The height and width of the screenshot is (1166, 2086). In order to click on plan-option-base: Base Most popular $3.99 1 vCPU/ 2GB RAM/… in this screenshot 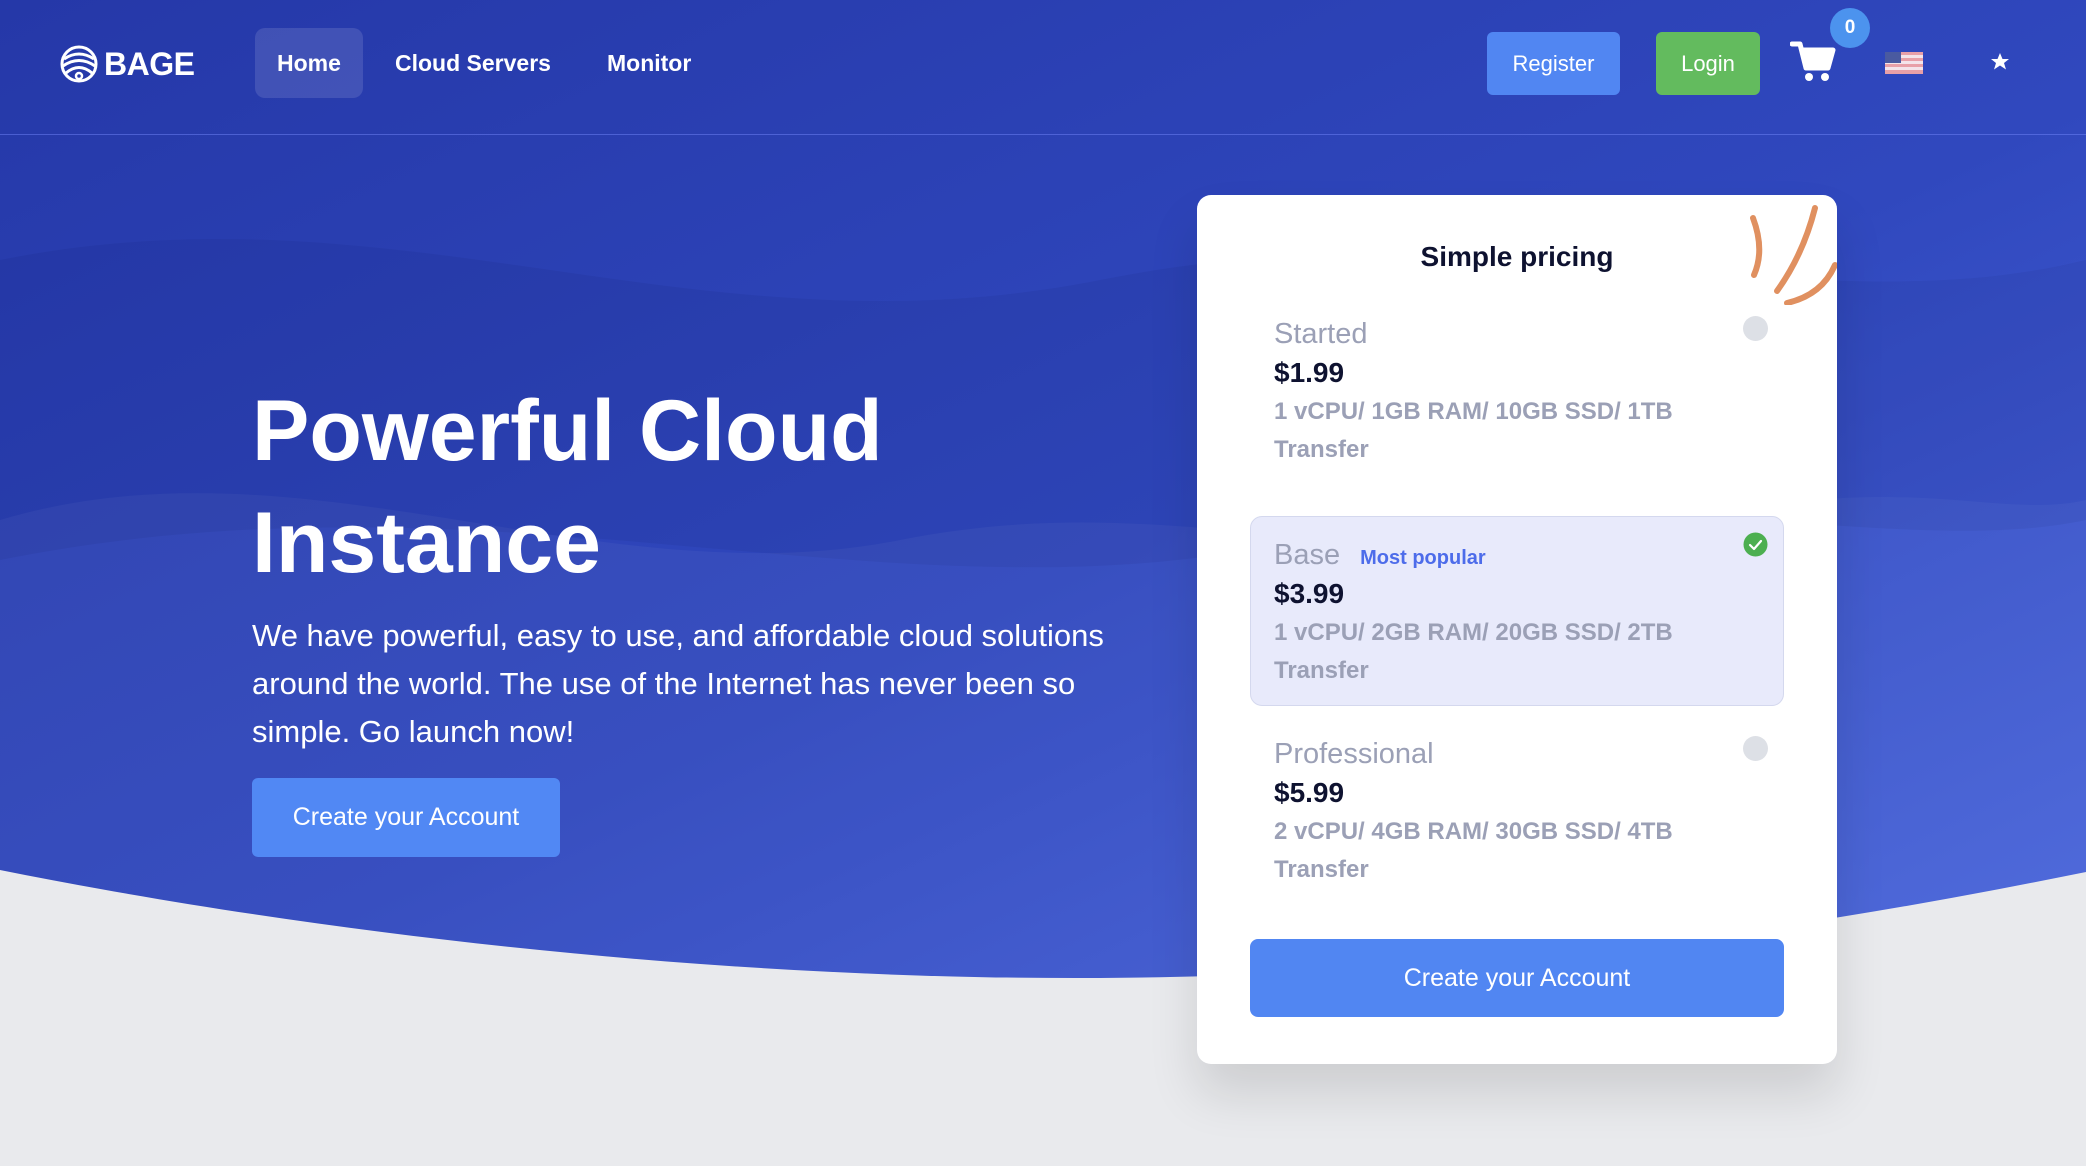, I will do `click(1517, 611)`.